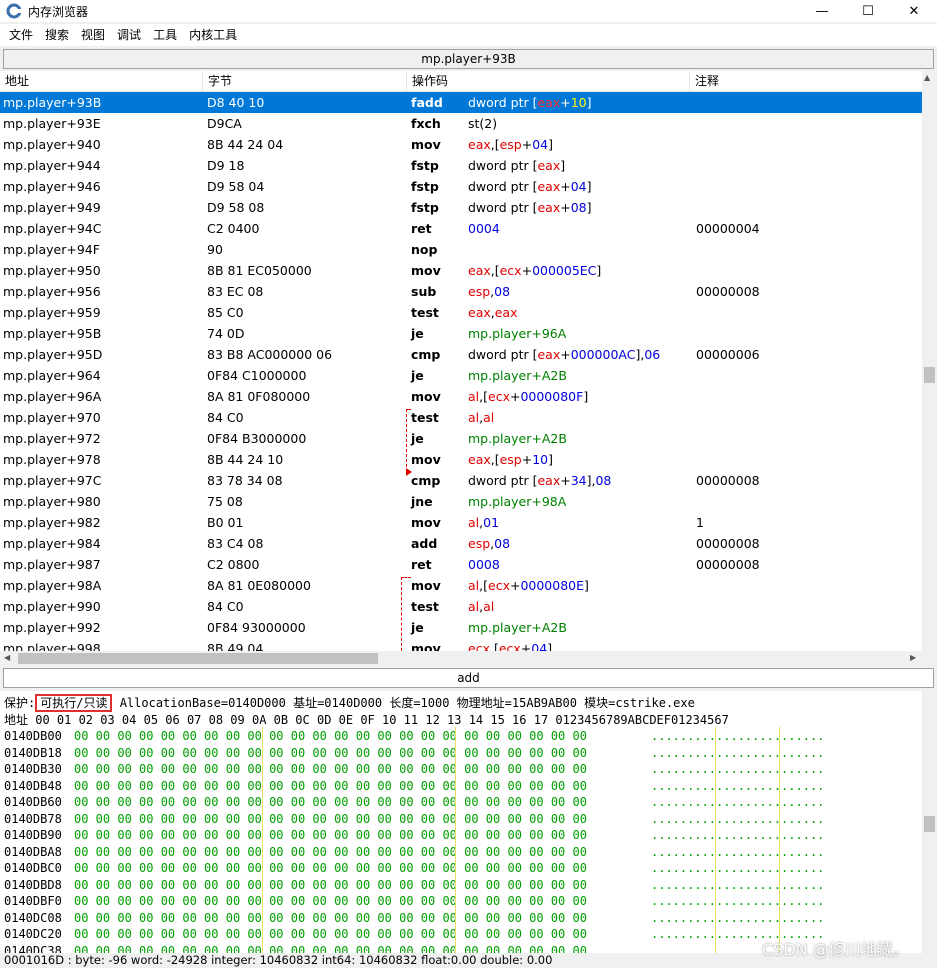 The width and height of the screenshot is (937, 968). What do you see at coordinates (233, 228) in the screenshot?
I see `row-bytes: C2 0400` at bounding box center [233, 228].